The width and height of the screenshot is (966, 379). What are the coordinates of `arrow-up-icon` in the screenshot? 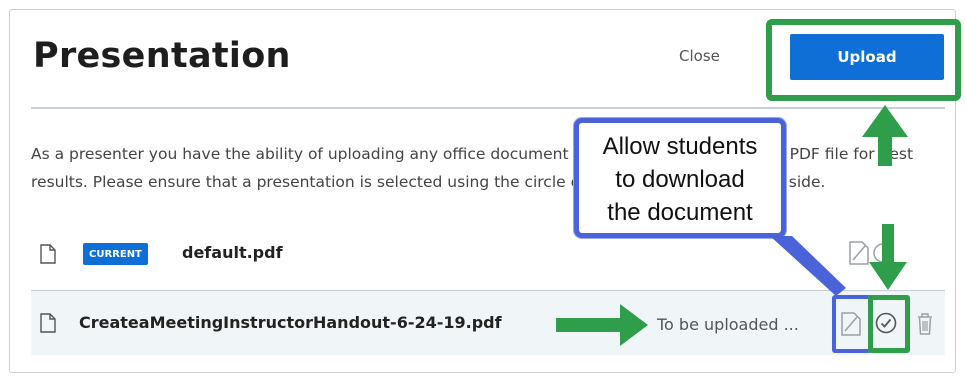 It's located at (885, 135).